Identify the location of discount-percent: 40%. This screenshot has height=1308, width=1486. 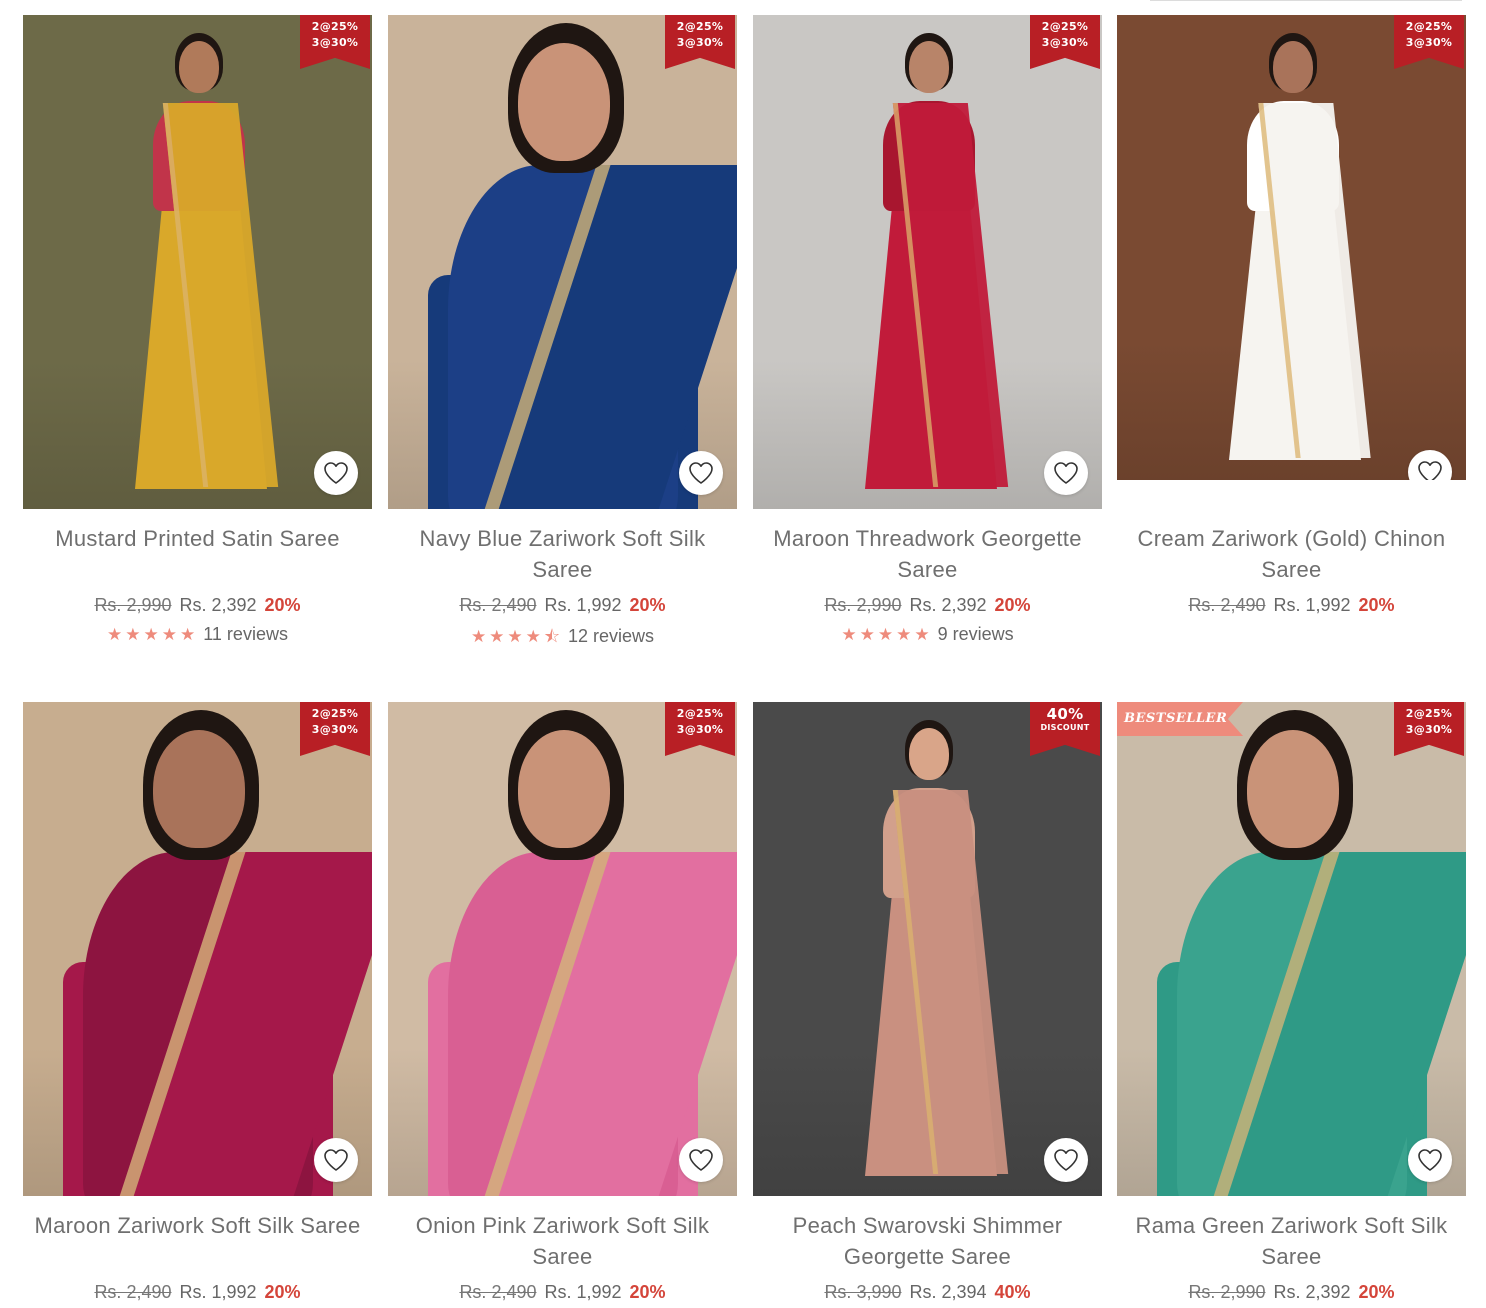
(1012, 1292).